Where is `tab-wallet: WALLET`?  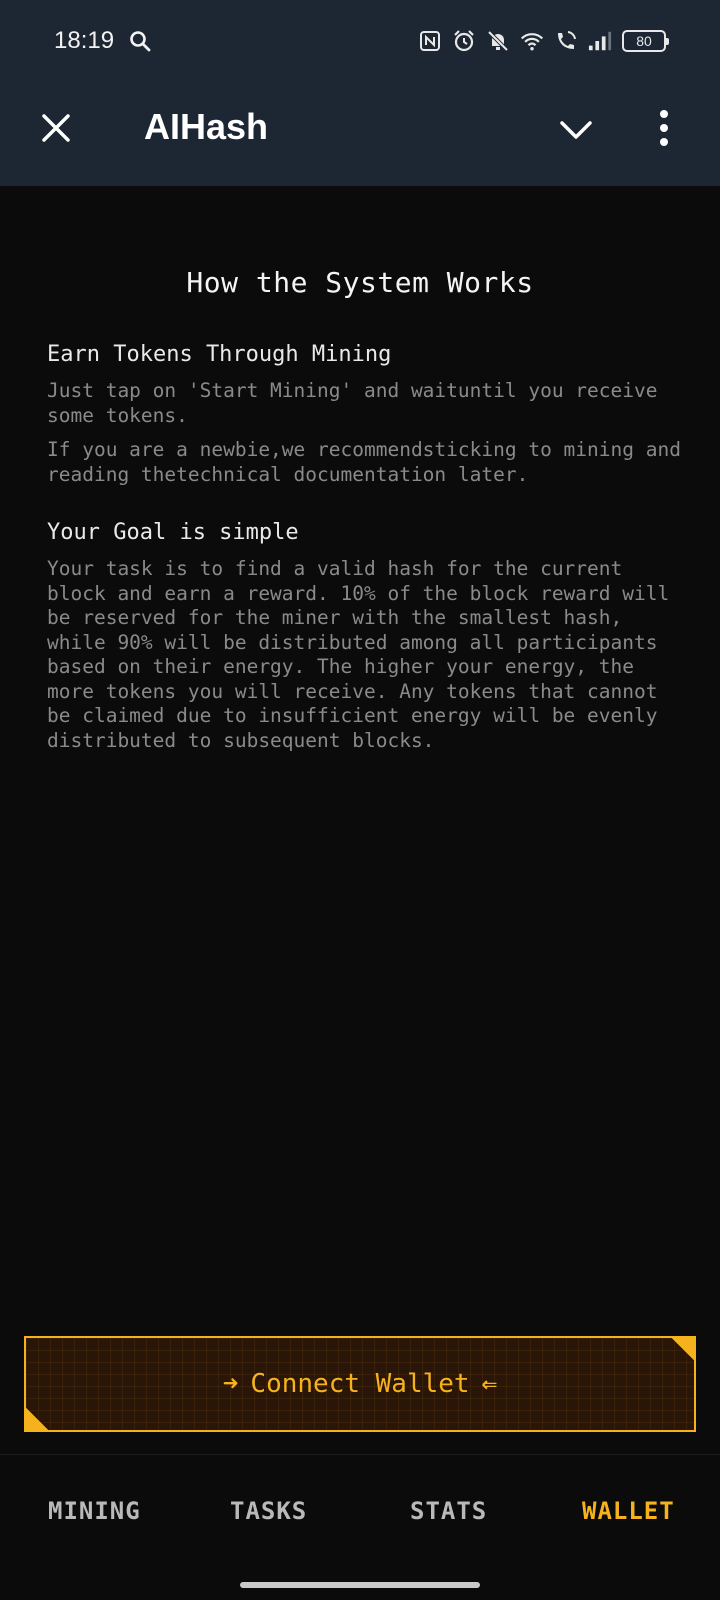 tab-wallet: WALLET is located at coordinates (628, 1511).